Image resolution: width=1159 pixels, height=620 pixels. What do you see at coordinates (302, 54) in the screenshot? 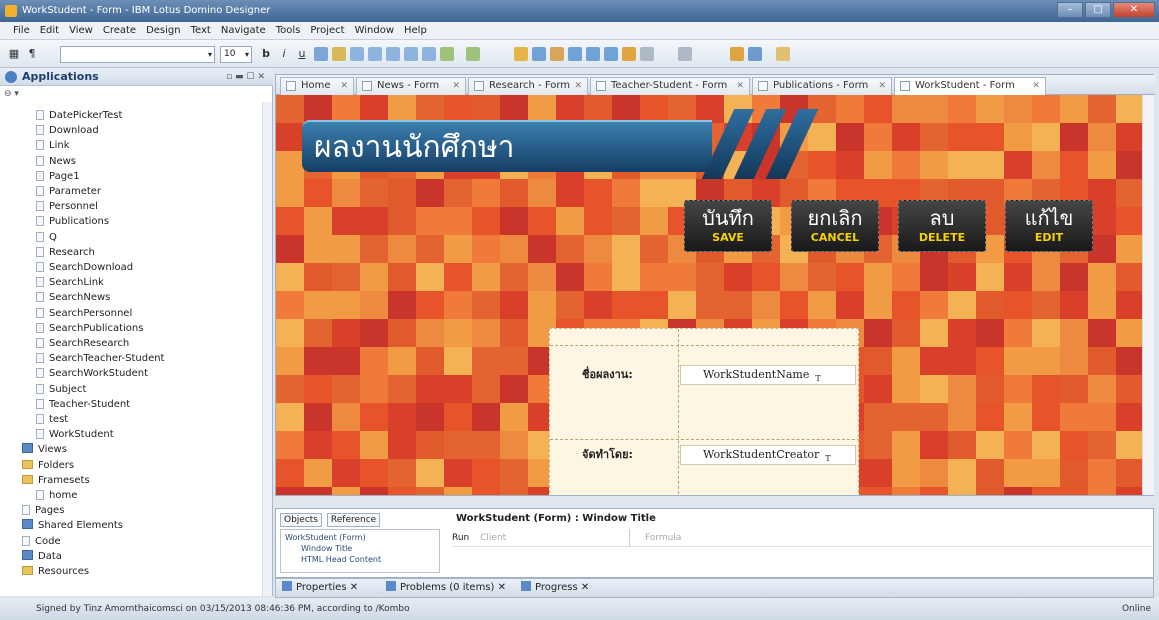
I see `underline-icon: u` at bounding box center [302, 54].